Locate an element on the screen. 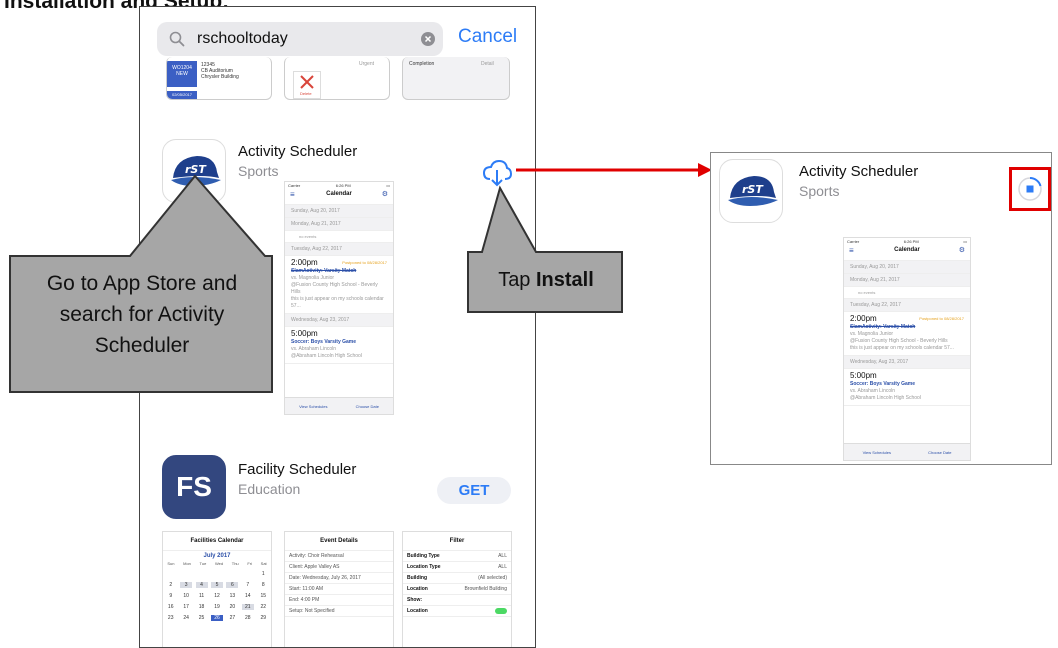  calendar-day: 19 is located at coordinates (217, 607).